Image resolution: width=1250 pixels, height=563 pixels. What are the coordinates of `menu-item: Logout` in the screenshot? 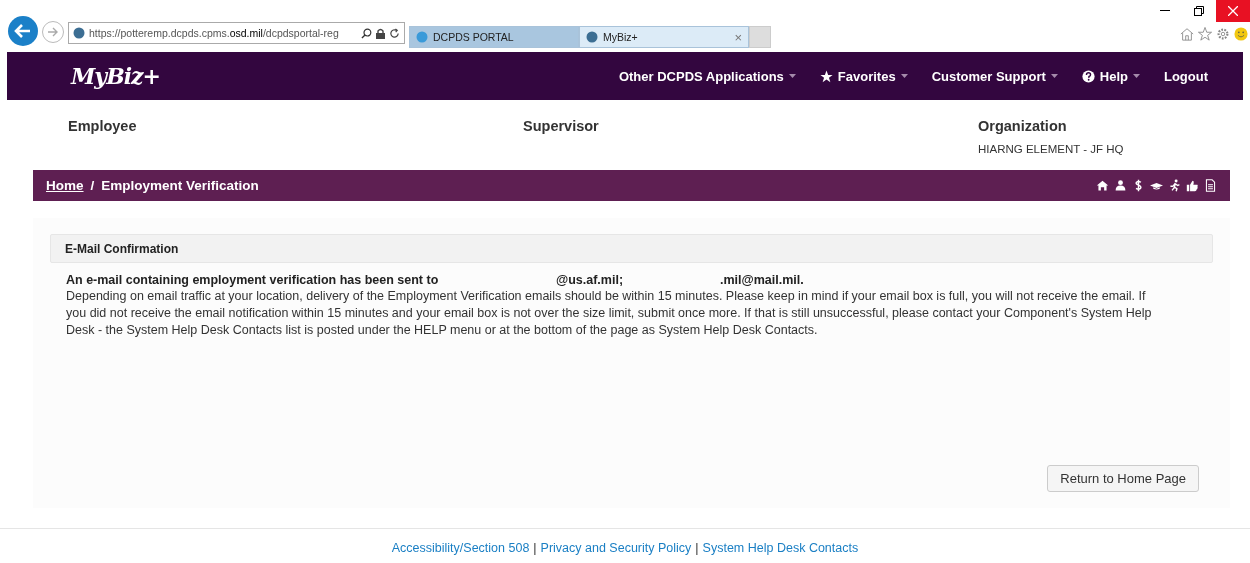 It's located at (1185, 76).